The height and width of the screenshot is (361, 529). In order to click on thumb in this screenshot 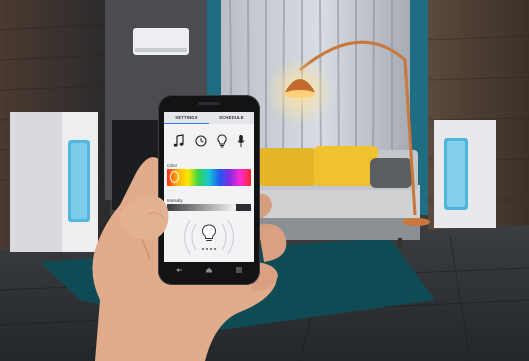, I will do `click(143, 218)`.